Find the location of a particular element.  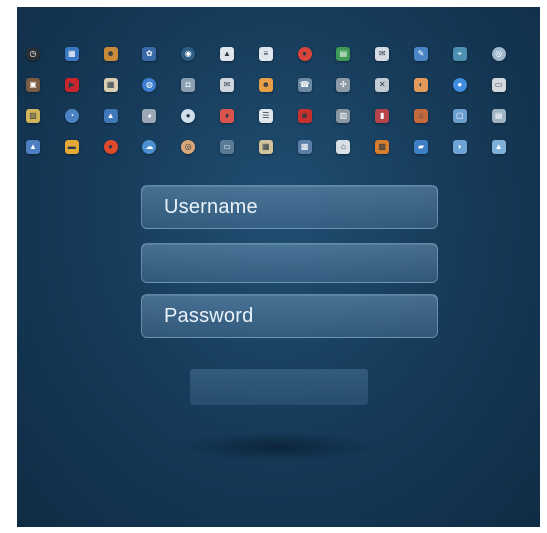

disc-icon: ◎ is located at coordinates (188, 147).